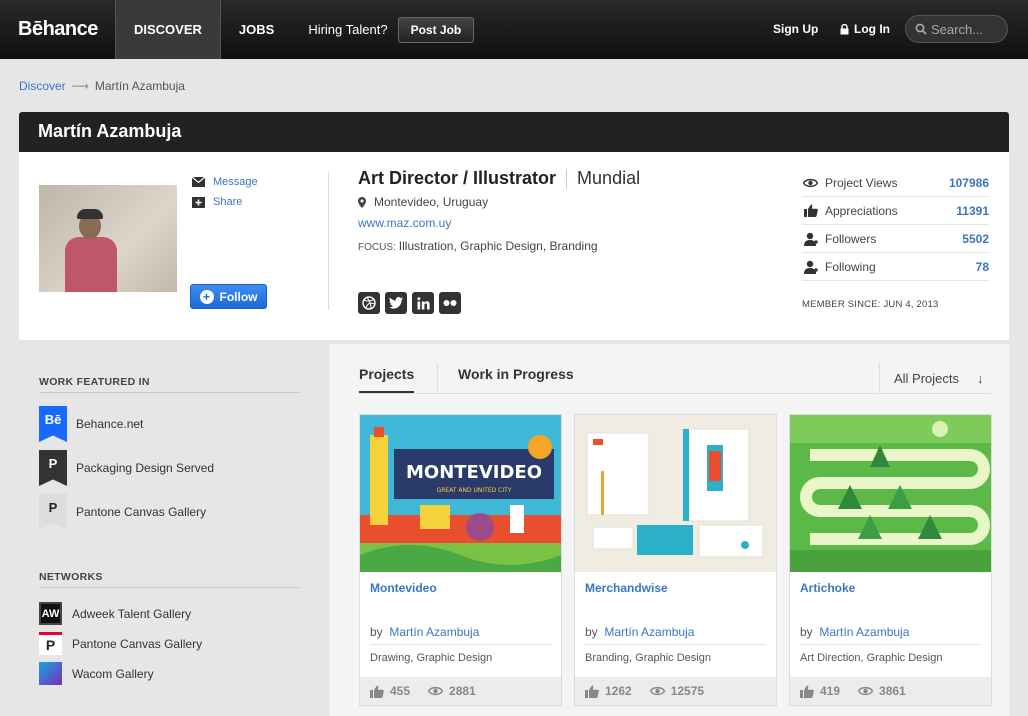 This screenshot has height=716, width=1028. What do you see at coordinates (861, 210) in the screenshot?
I see `stat-label: Appreciations` at bounding box center [861, 210].